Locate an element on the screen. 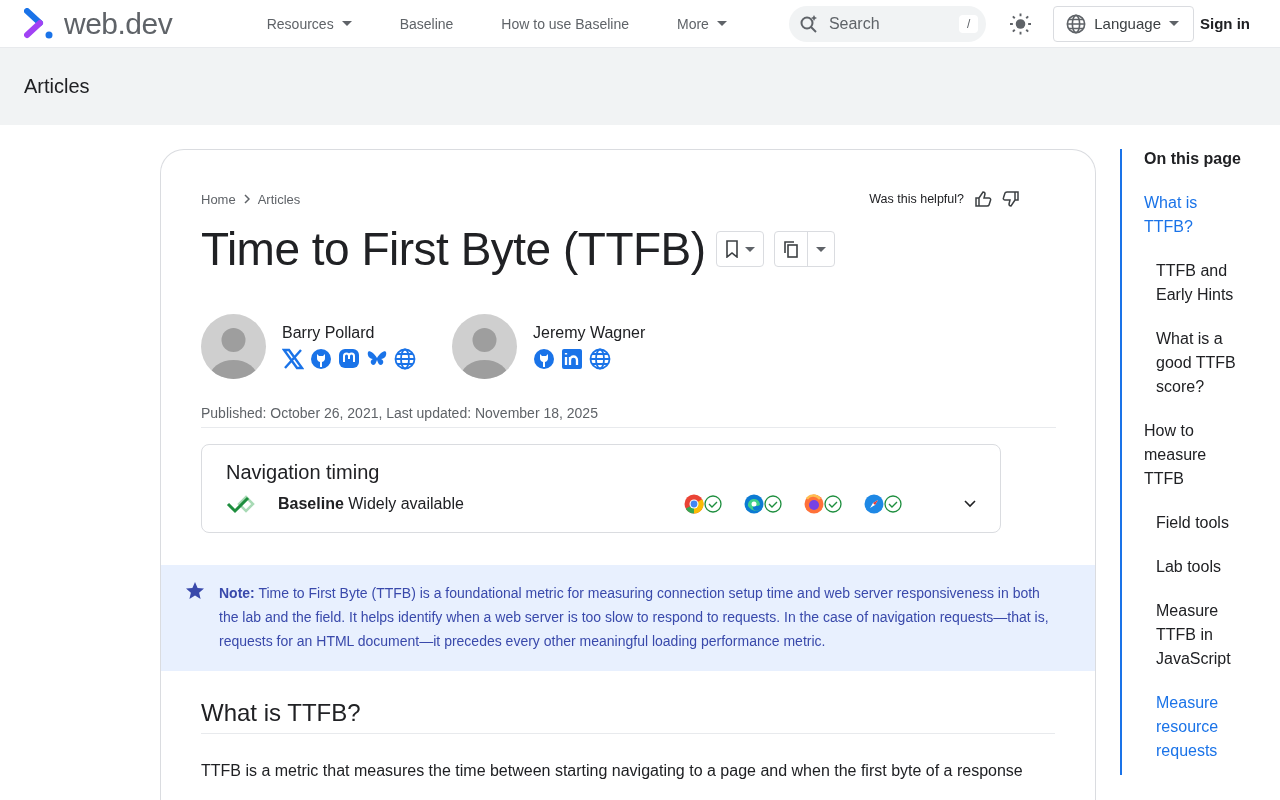 The height and width of the screenshot is (800, 1280). toc-link: Field tools is located at coordinates (1200, 523).